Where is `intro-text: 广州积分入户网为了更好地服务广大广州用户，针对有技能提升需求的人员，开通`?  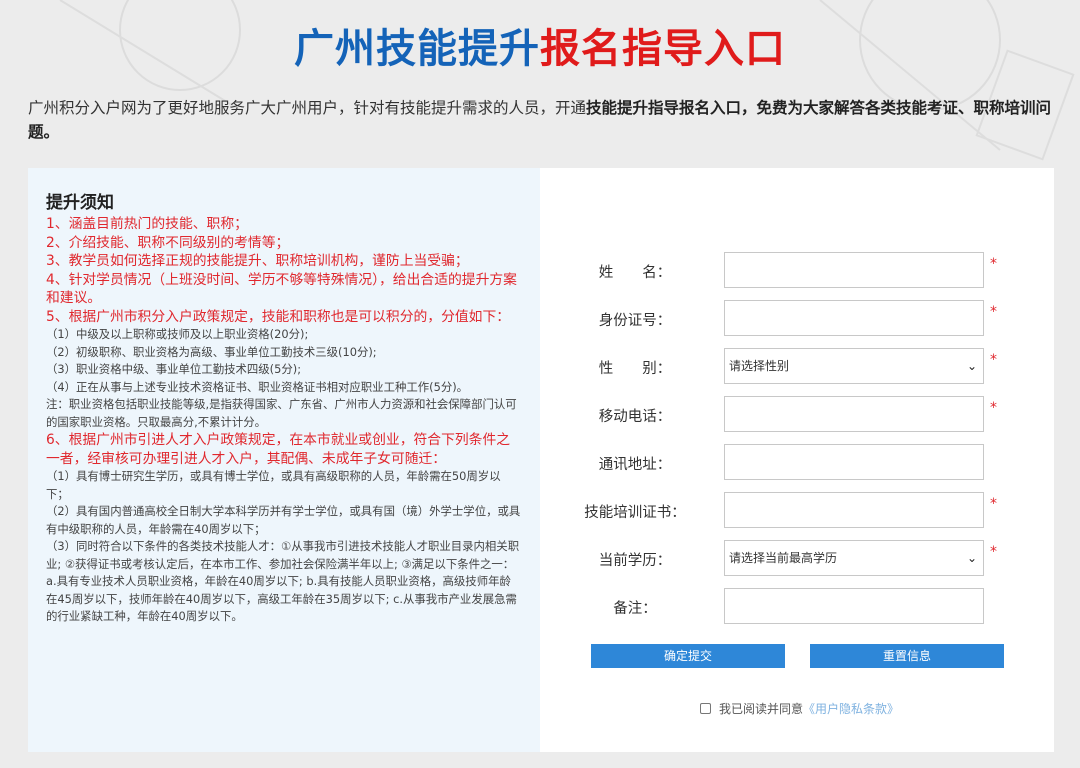 intro-text: 广州积分入户网为了更好地服务广大广州用户，针对有技能提升需求的人员，开通 is located at coordinates (307, 108).